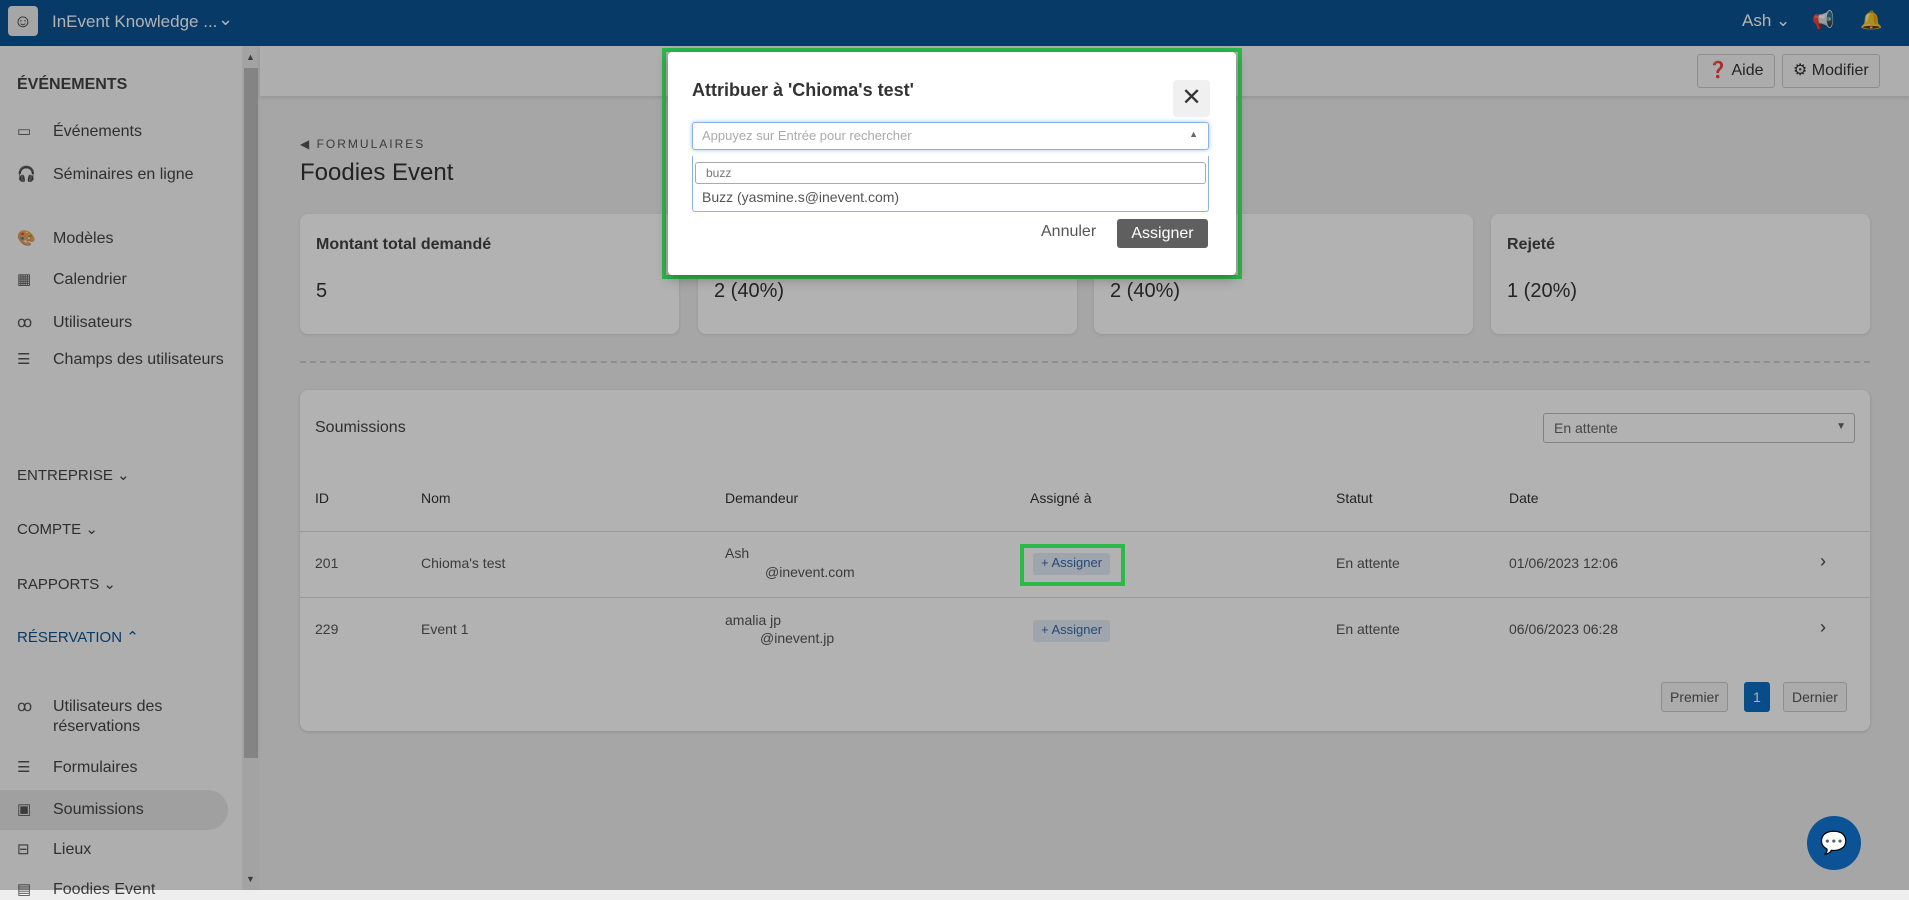  What do you see at coordinates (1068, 232) in the screenshot?
I see `cancel-button: Annuler` at bounding box center [1068, 232].